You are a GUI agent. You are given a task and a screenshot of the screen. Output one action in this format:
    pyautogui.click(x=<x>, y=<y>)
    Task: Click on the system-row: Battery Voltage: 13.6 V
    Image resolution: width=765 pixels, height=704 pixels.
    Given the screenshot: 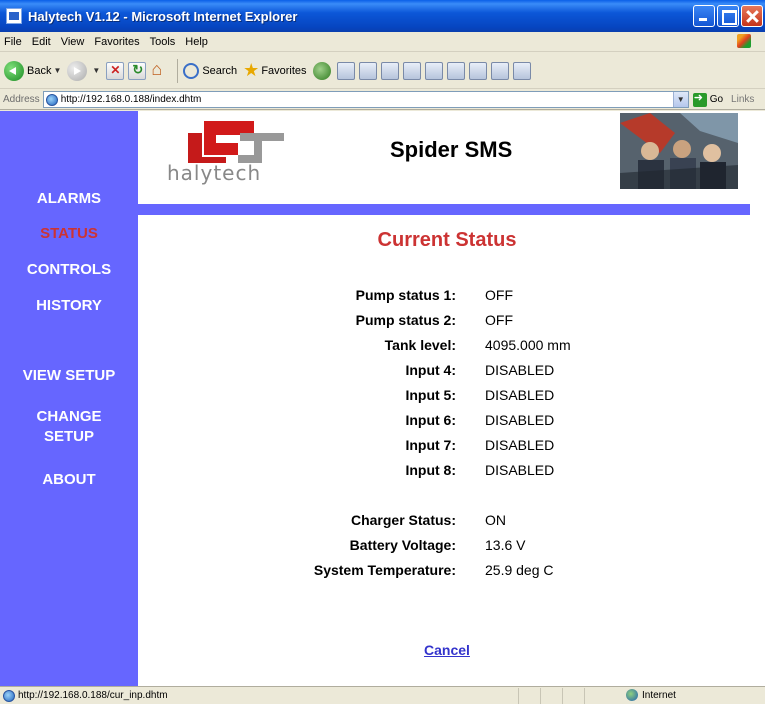 What is the action you would take?
    pyautogui.click(x=447, y=548)
    